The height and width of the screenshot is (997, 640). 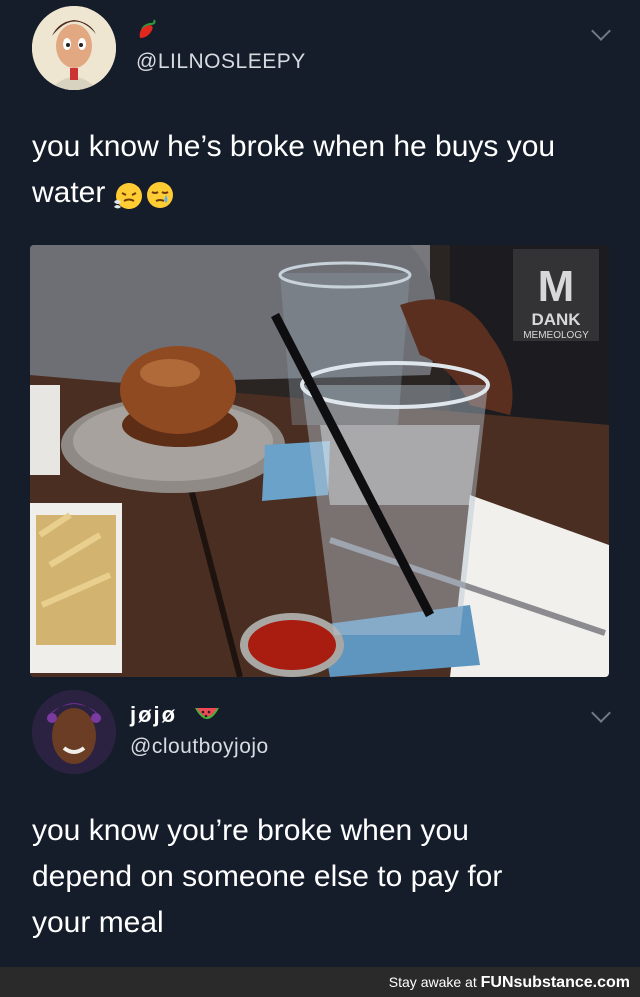 What do you see at coordinates (98, 922) in the screenshot?
I see `tweet-2-text-line-3: your meal` at bounding box center [98, 922].